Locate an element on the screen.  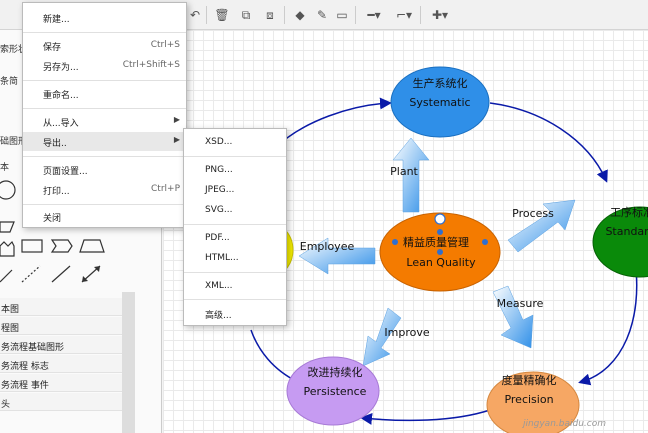
menu-item-export: 导出.. ▶ is located at coordinates (104, 141).